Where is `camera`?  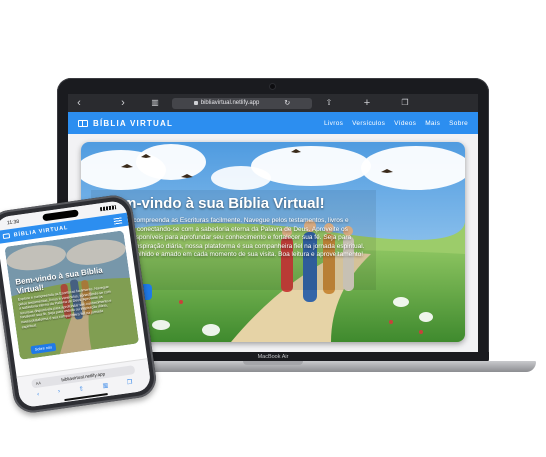
camera is located at coordinates (272, 86).